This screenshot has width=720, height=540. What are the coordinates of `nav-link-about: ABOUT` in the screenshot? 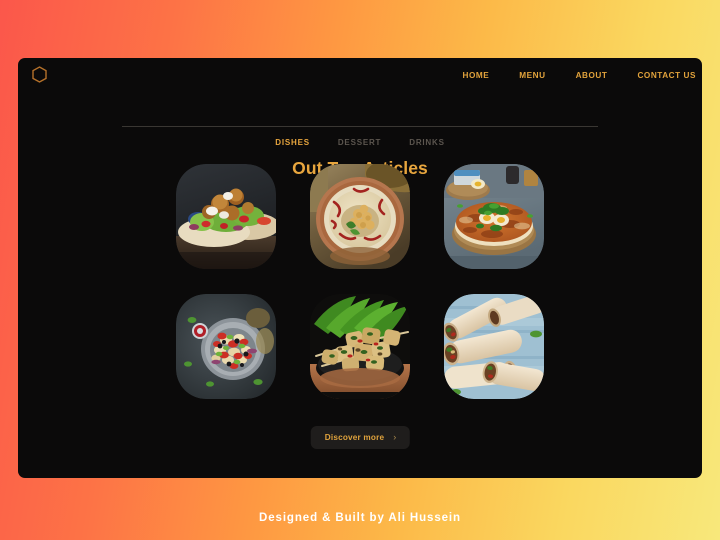 It's located at (592, 75).